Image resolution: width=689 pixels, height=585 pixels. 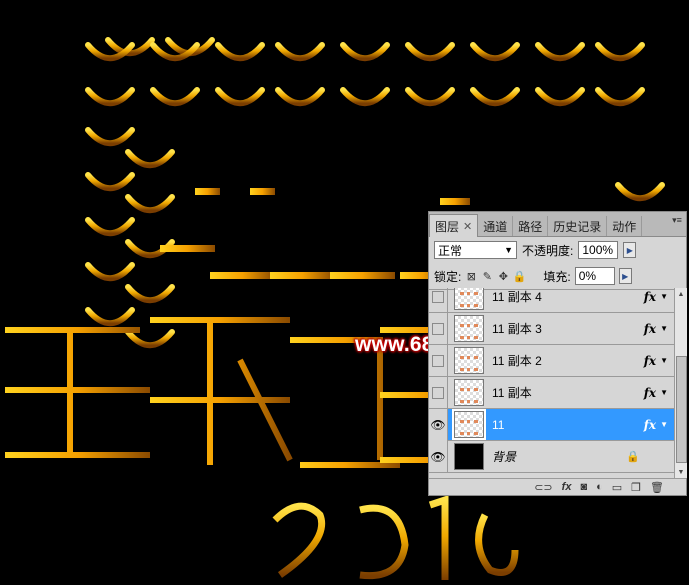 What do you see at coordinates (557, 276) in the screenshot?
I see `fill-label: 填充:` at bounding box center [557, 276].